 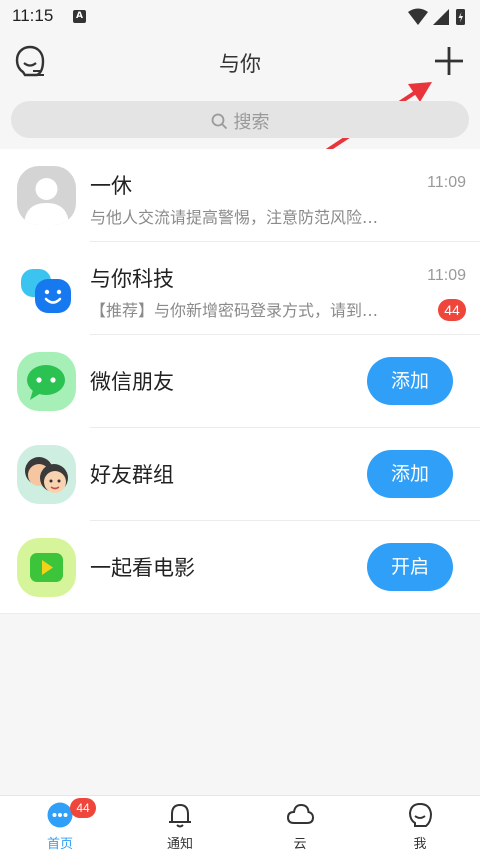 What do you see at coordinates (240, 567) in the screenshot?
I see `feature-row: 一起看电影 开启` at bounding box center [240, 567].